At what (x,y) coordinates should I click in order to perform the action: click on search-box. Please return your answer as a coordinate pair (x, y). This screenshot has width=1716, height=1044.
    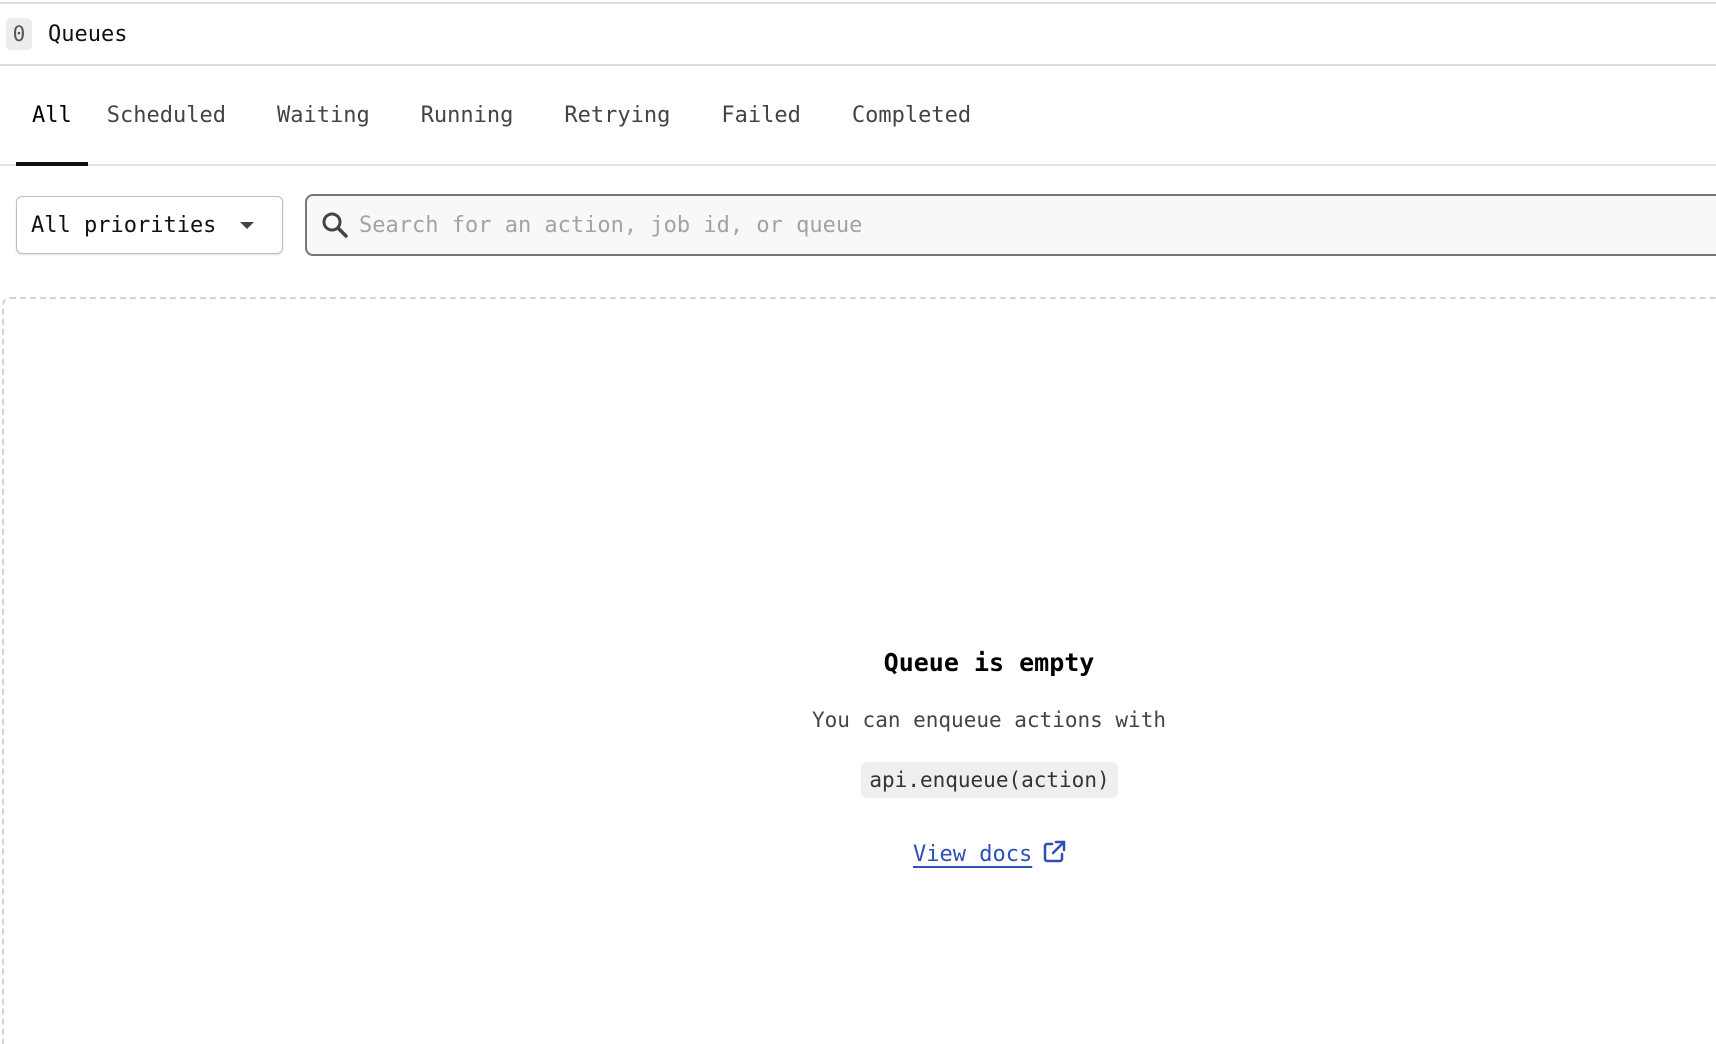
    Looking at the image, I should click on (1010, 225).